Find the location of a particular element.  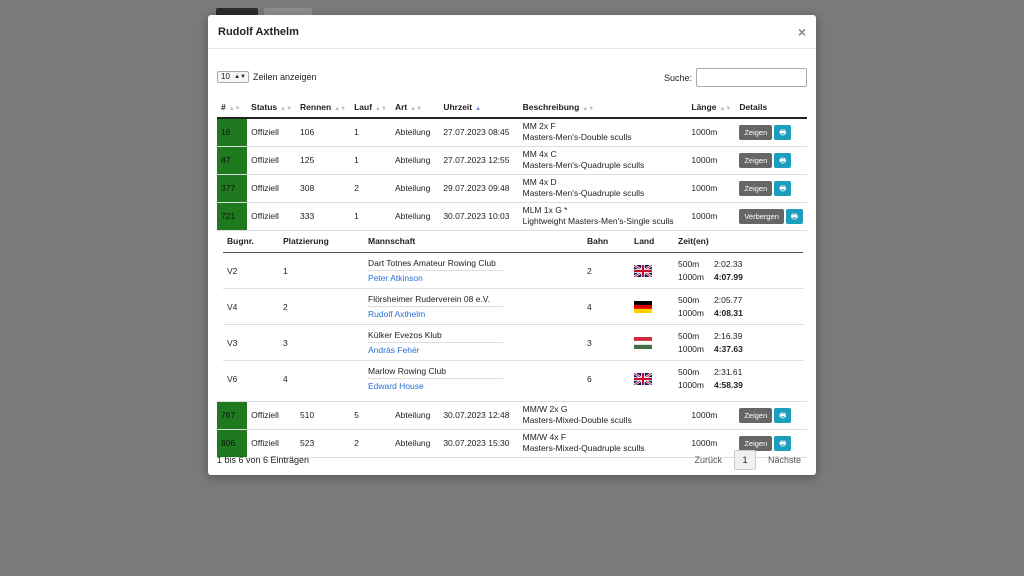

description-cell: MM 4x D Masters-Men's-Quadruple sculls is located at coordinates (603, 188).